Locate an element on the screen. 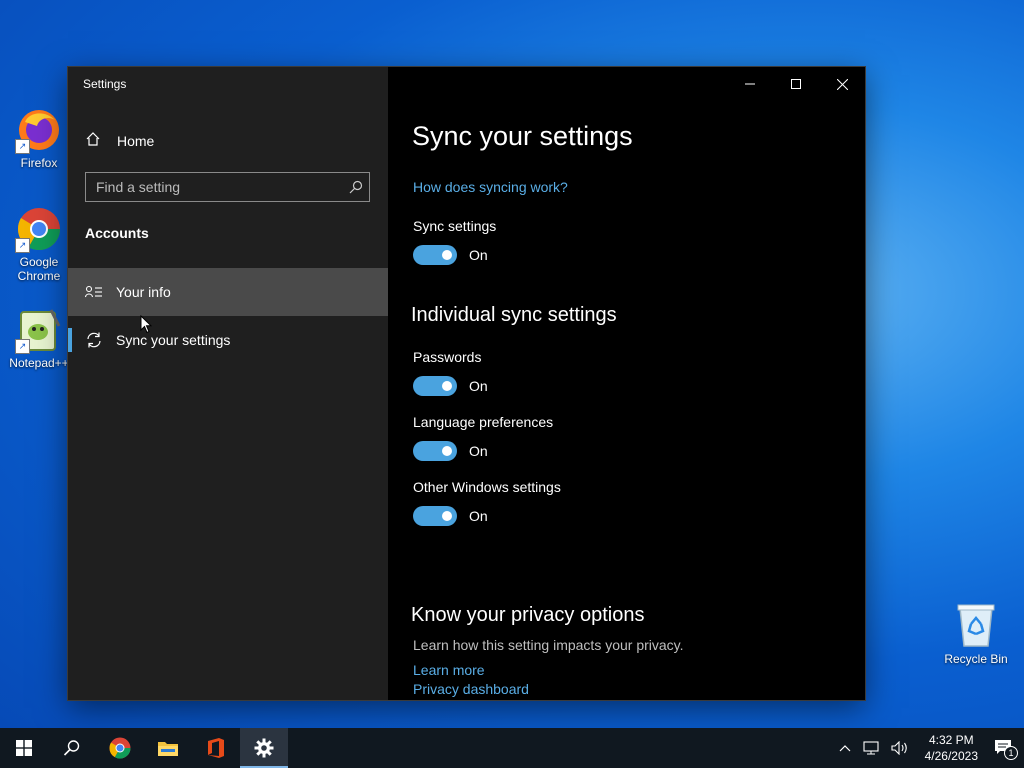  language-preferences-toggle-row: On is located at coordinates (450, 451).